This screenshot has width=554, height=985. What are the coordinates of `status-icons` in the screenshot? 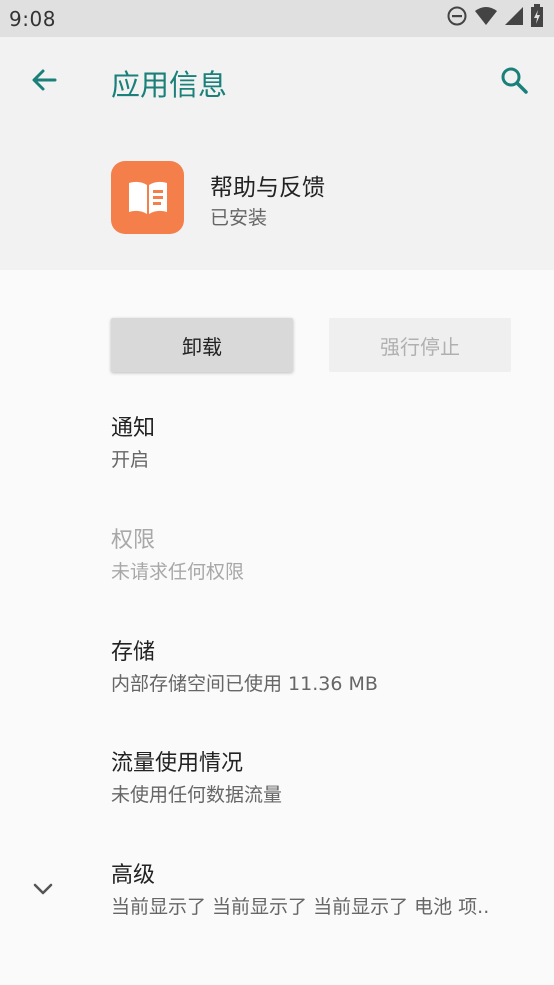 It's located at (495, 18).